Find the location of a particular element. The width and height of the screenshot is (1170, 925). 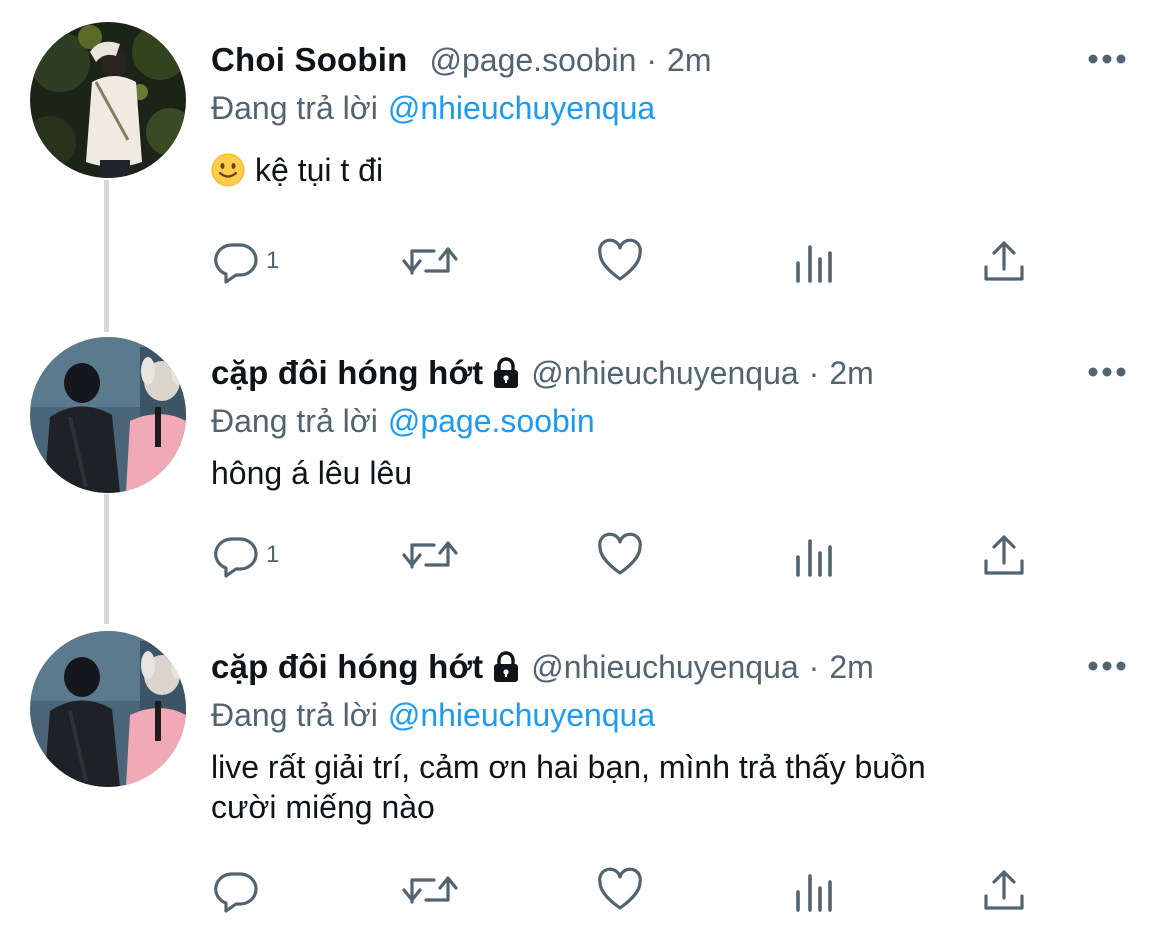

tweet-text: kệ tụi t đi is located at coordinates (297, 170).